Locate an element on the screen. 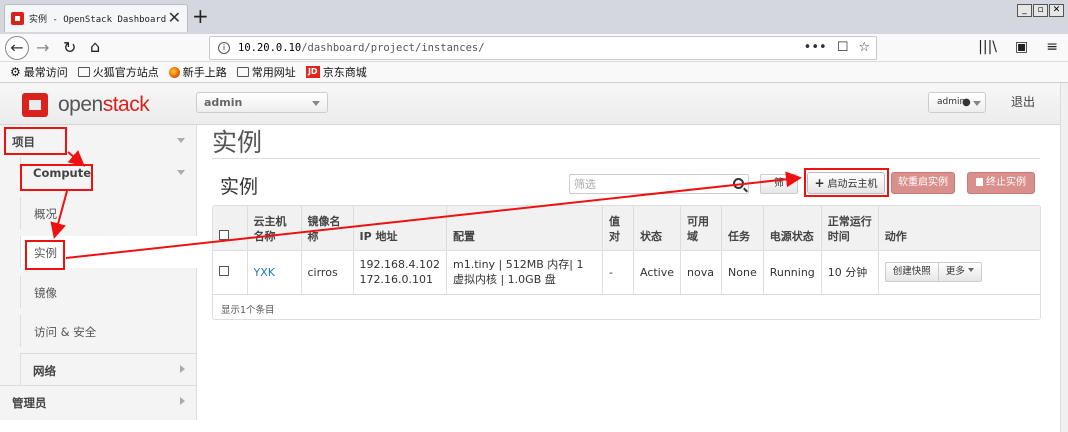 Image resolution: width=1068 pixels, height=432 pixels. gear-icon: ⚙ is located at coordinates (15, 72).